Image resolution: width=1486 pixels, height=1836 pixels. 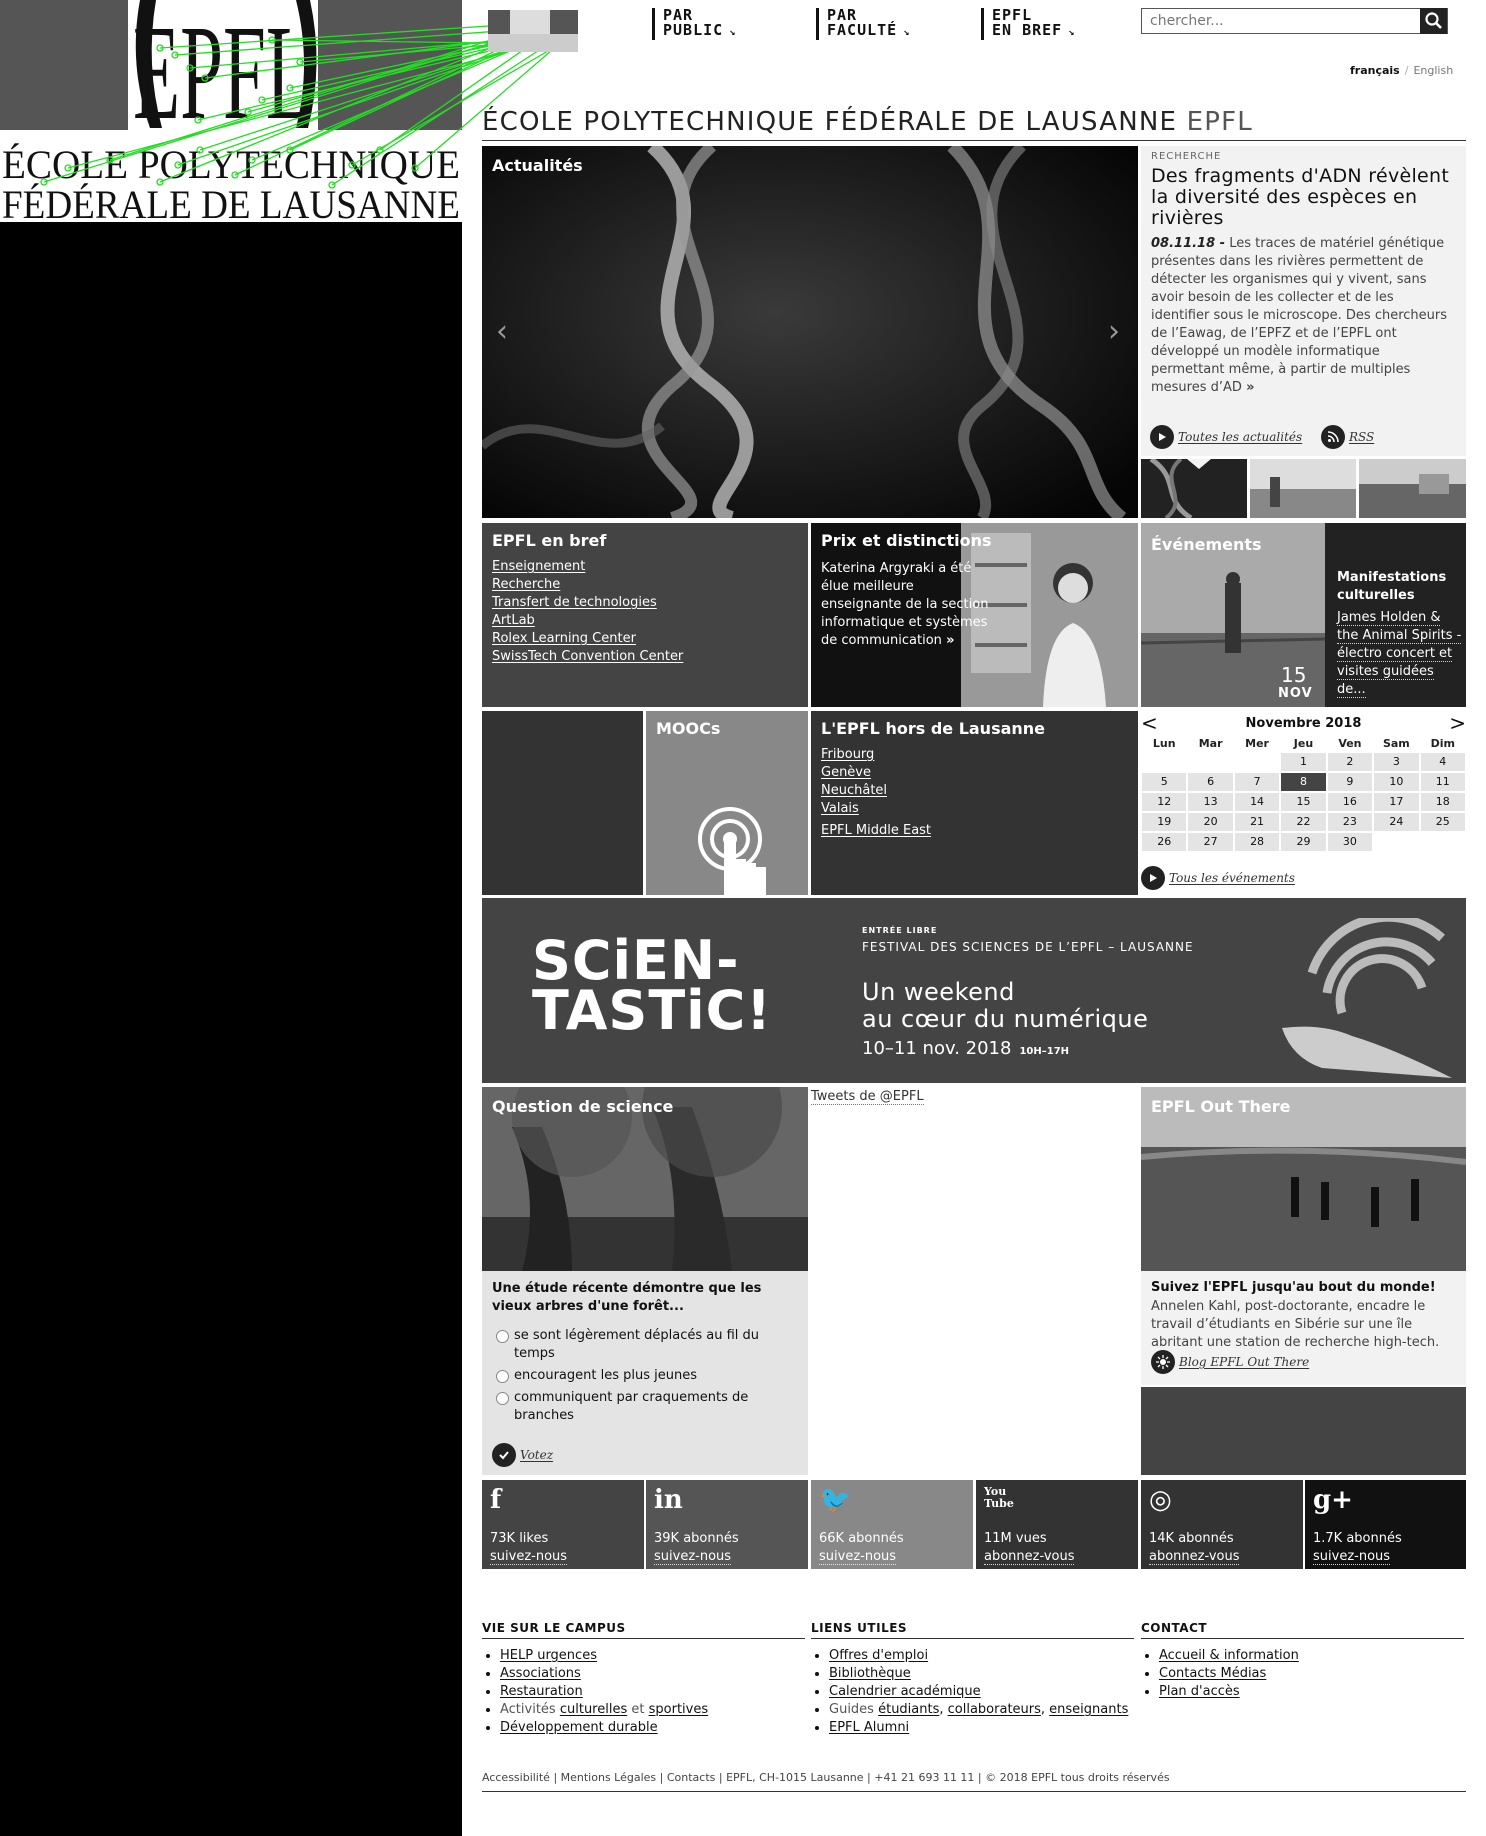 I want to click on calendar-date: 27, so click(x=1210, y=842).